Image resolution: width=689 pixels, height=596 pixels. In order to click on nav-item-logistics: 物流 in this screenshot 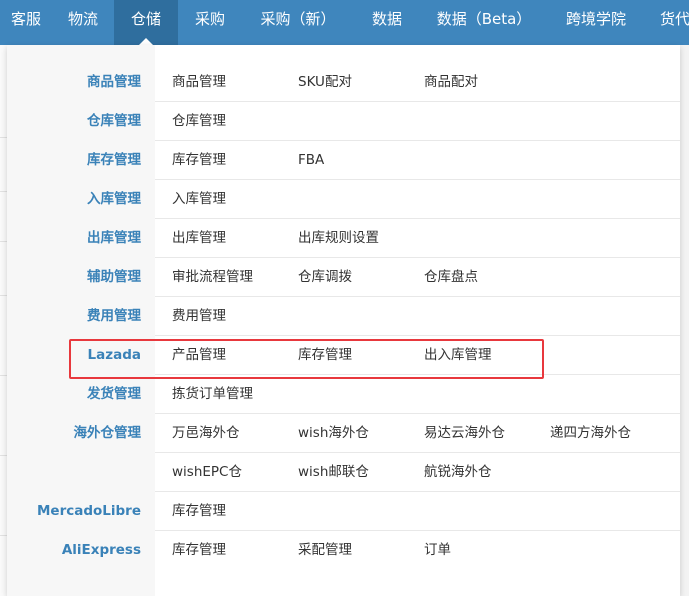, I will do `click(83, 22)`.